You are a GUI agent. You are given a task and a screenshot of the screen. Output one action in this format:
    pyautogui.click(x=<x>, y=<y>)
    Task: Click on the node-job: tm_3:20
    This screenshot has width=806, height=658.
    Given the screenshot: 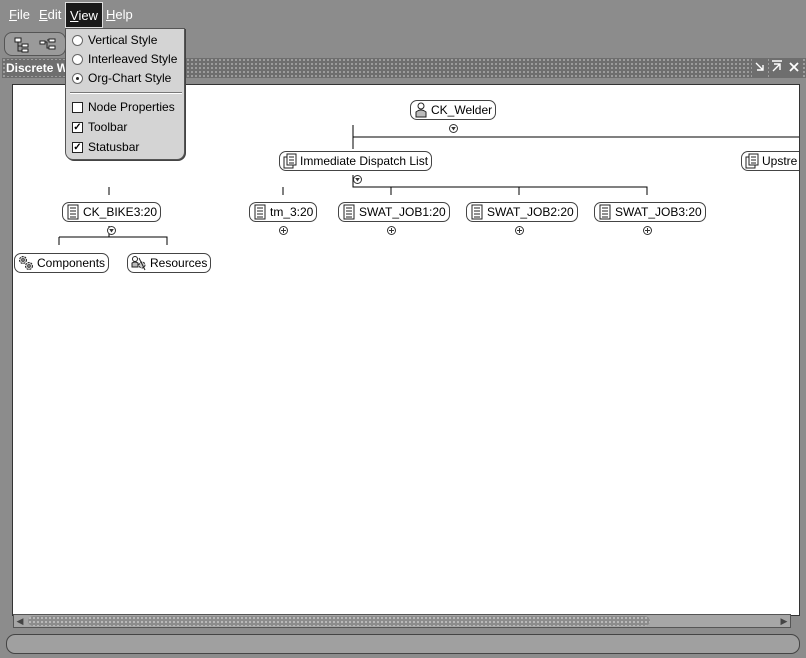 What is the action you would take?
    pyautogui.click(x=283, y=212)
    